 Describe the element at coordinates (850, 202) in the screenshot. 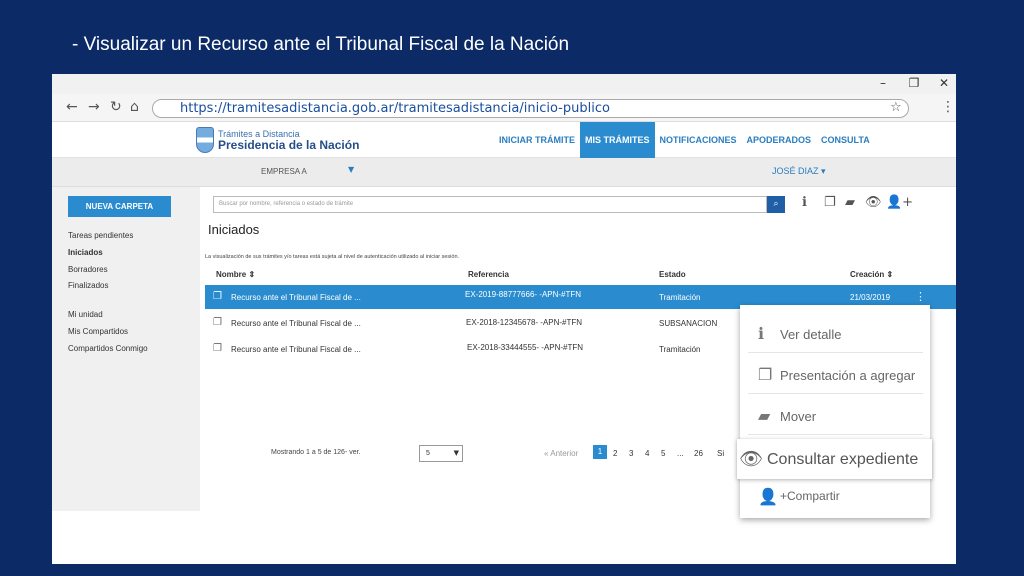

I see `folder-icon: ▰` at that location.